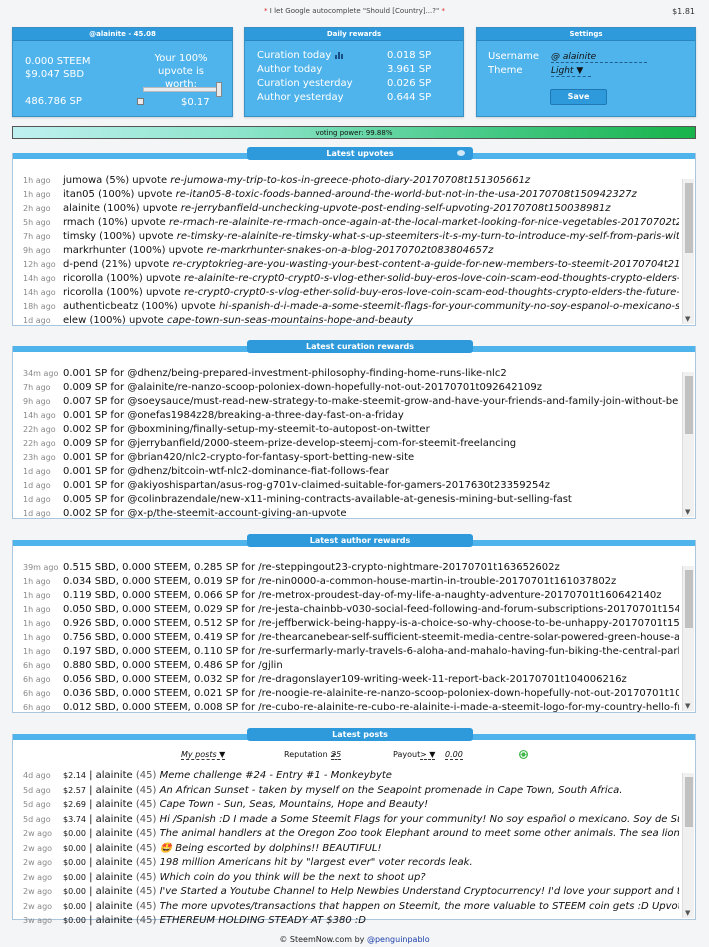 The width and height of the screenshot is (709, 947). I want to click on voter: alainite (100%) upvote, so click(120, 208).